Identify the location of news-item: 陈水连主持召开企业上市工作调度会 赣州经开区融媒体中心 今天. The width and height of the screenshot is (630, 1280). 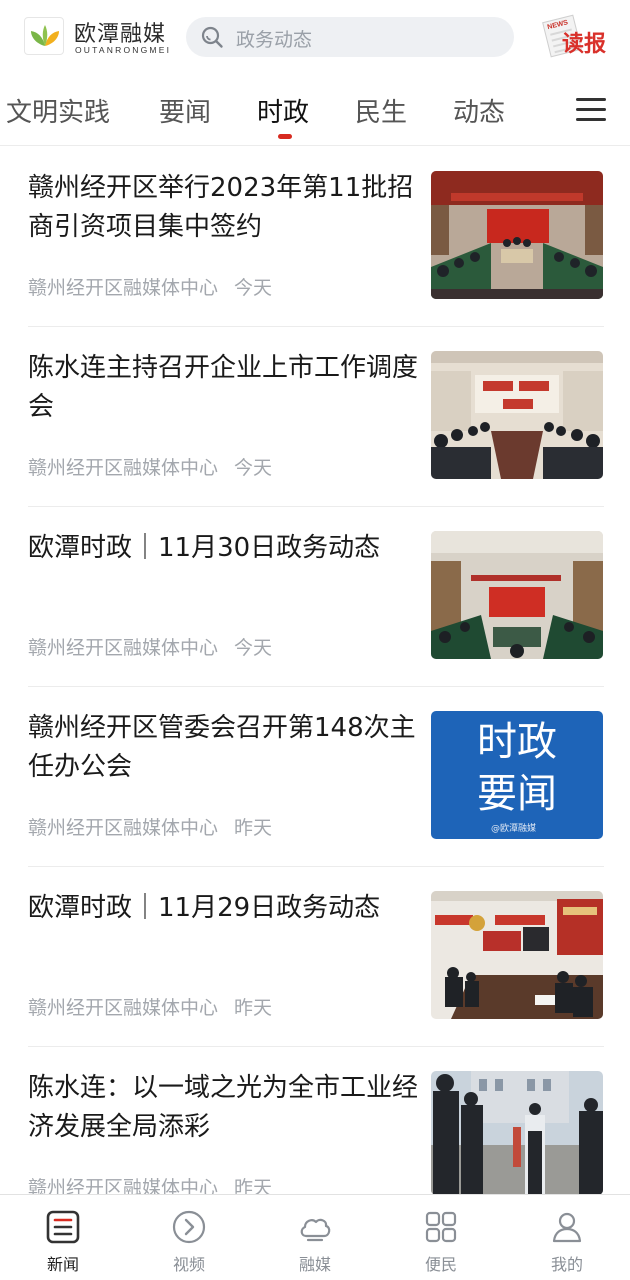
(316, 417).